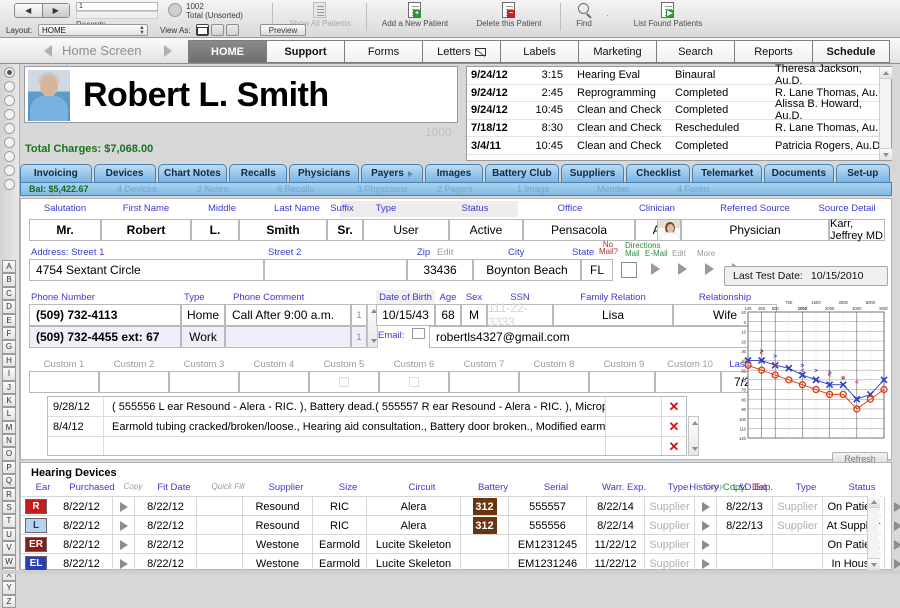 Image resolution: width=900 pixels, height=608 pixels. I want to click on device-size: Earmold, so click(340, 544).